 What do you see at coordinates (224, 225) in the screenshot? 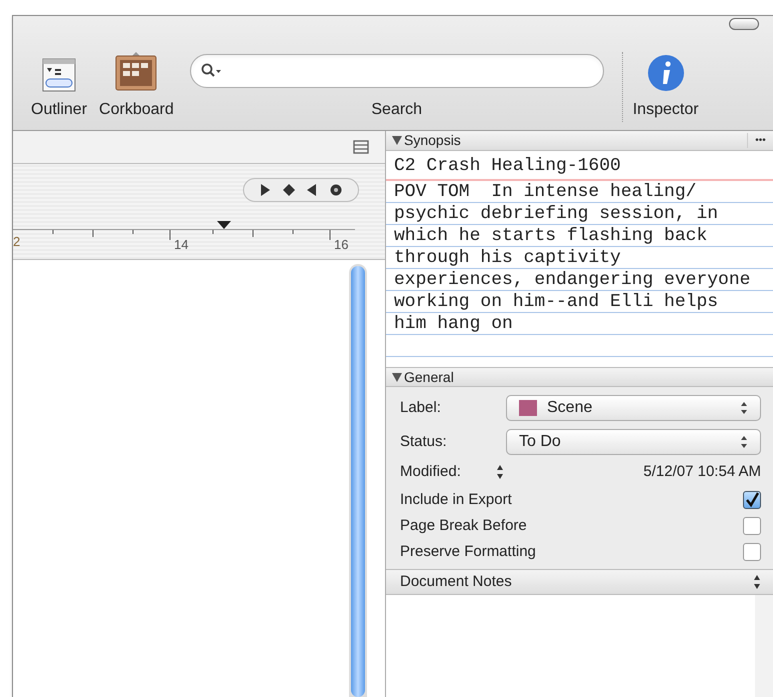
I see `tab-stop-icon` at bounding box center [224, 225].